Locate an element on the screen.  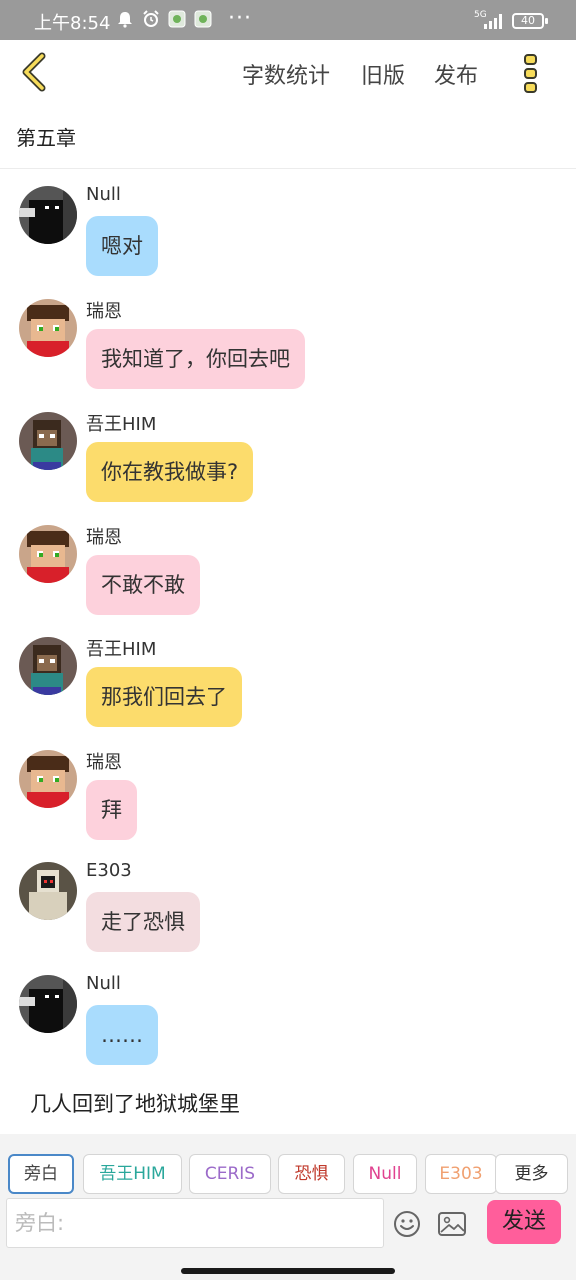
status-time: 上午8:54 is located at coordinates (72, 23).